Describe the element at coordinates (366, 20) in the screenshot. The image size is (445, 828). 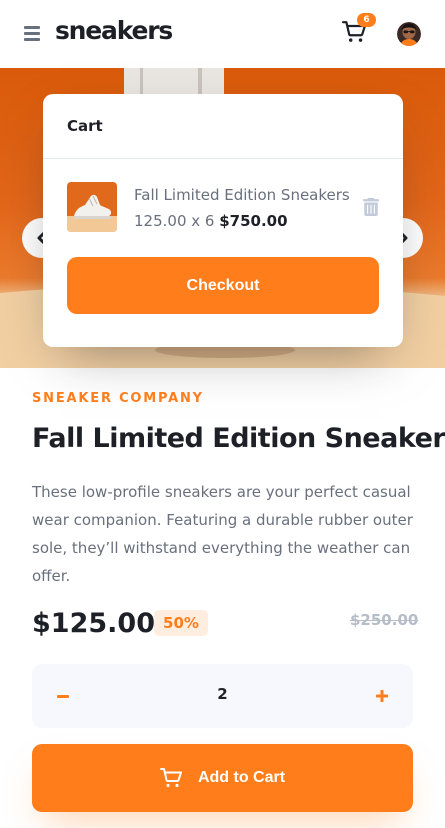
I see `cart-count-badge: 6` at that location.